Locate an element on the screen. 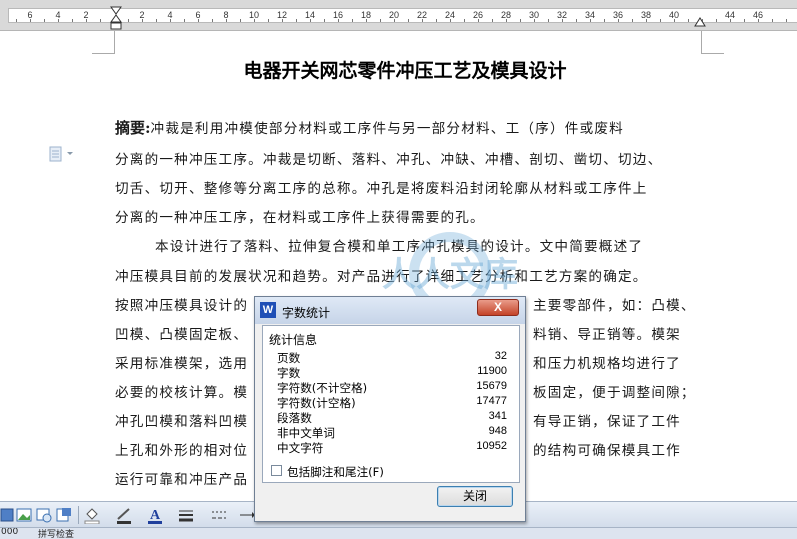 Image resolution: width=797 pixels, height=539 pixels. stat-label: 非中文单词 is located at coordinates (306, 433).